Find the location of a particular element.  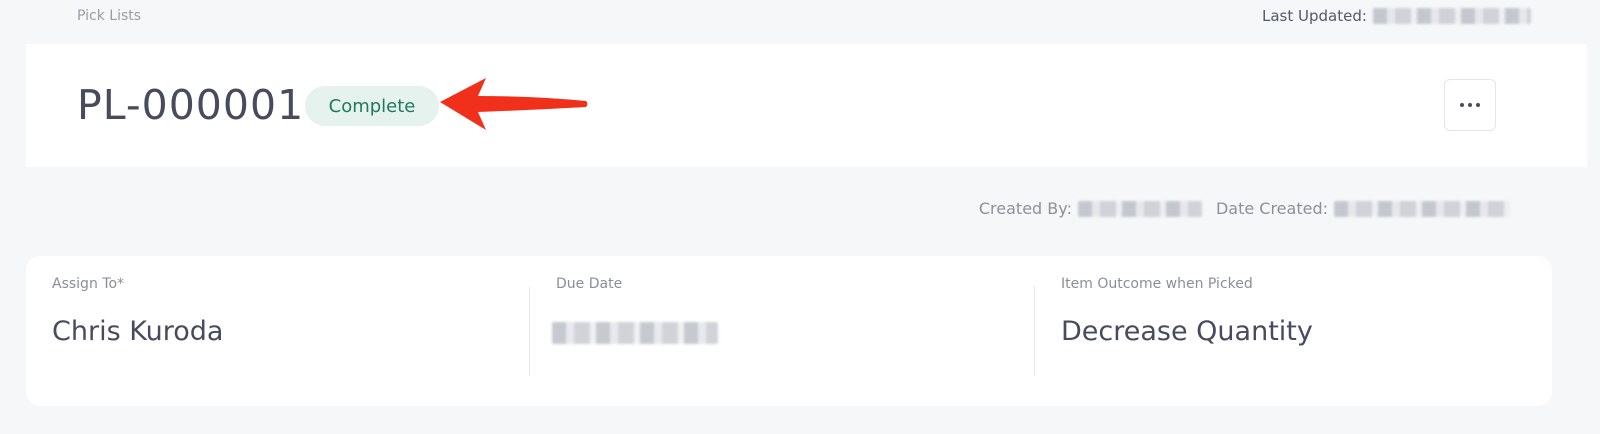

breadcrumb: Pick Lists is located at coordinates (109, 16).